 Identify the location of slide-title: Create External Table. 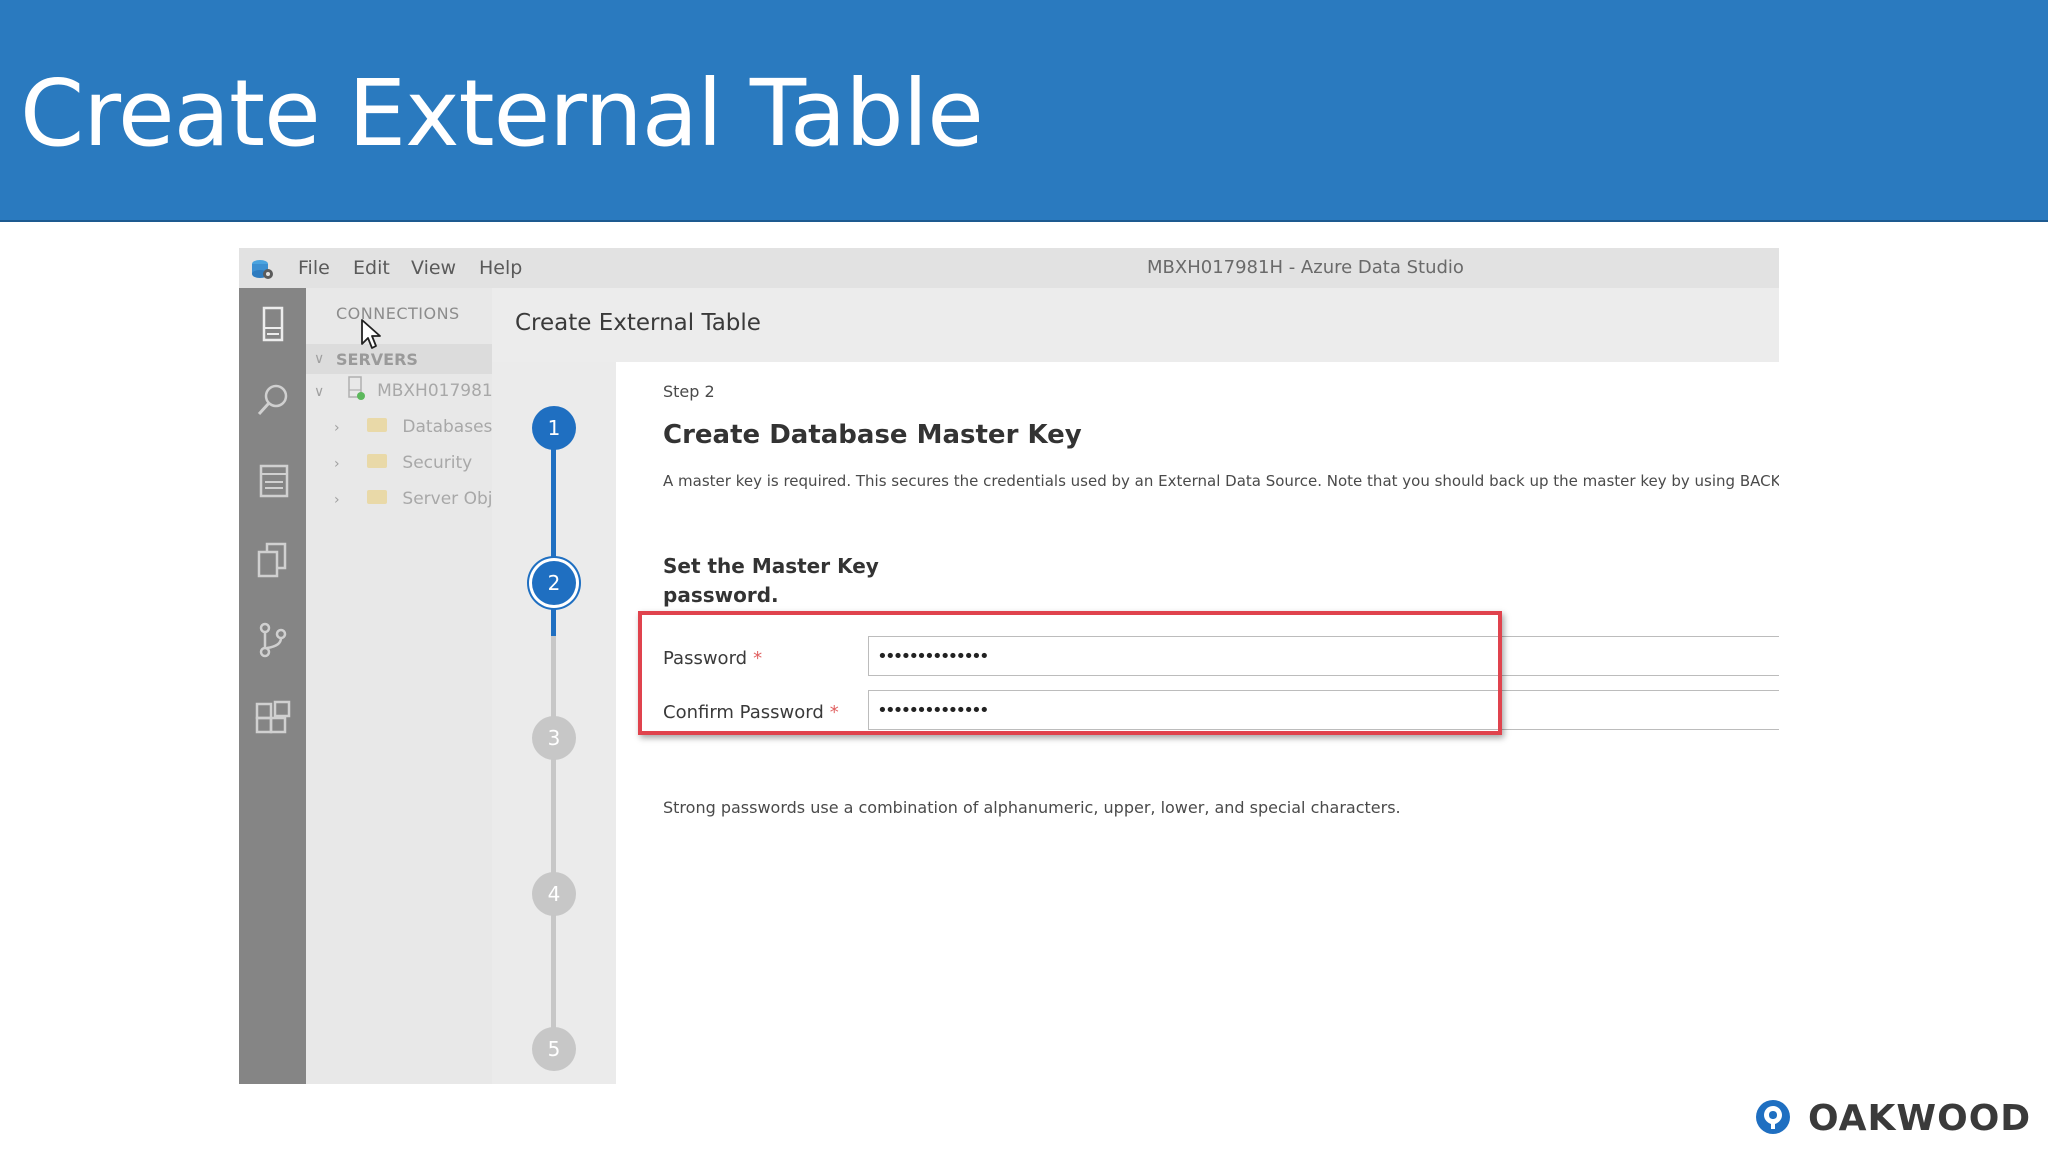
(502, 113).